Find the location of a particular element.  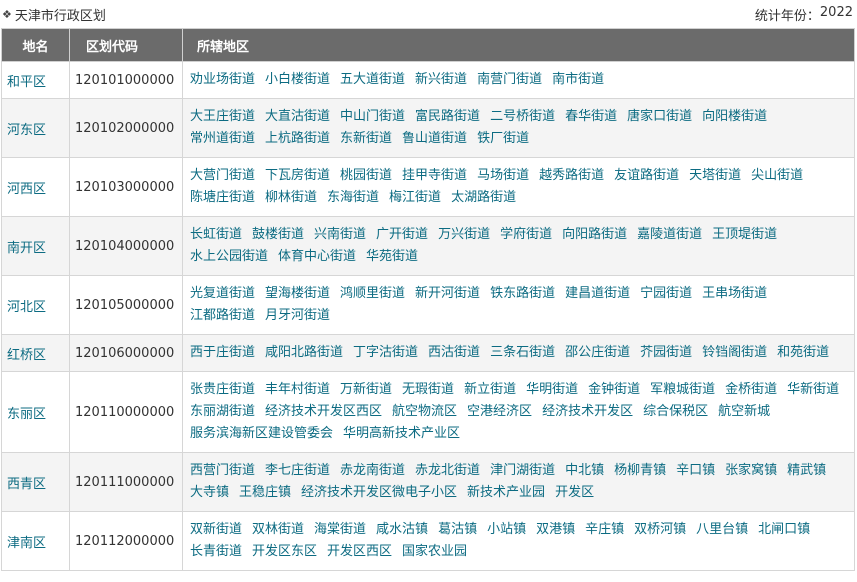

subdivision-link: 兴南街道 is located at coordinates (340, 235).